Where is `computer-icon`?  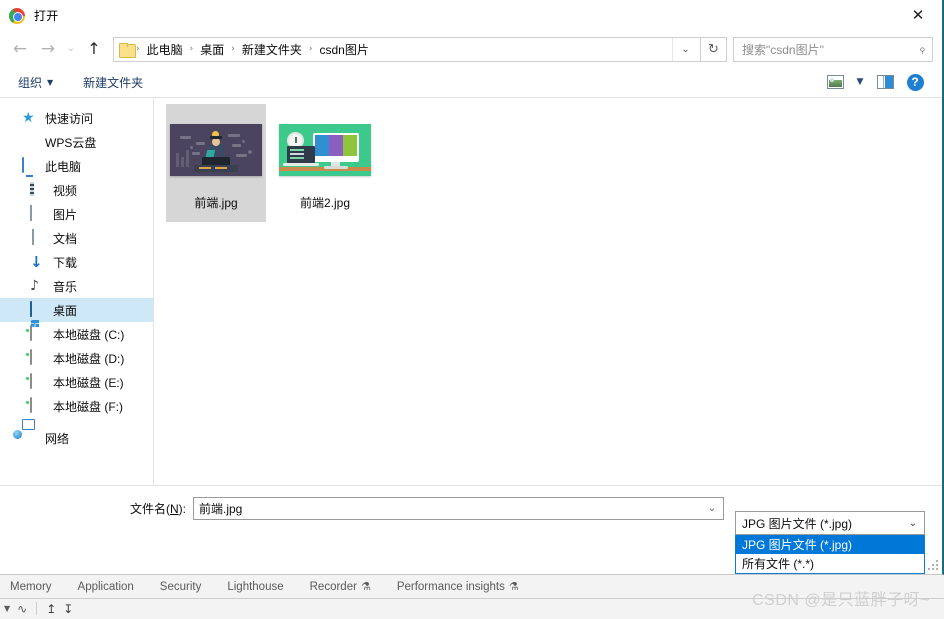
computer-icon is located at coordinates (30, 165).